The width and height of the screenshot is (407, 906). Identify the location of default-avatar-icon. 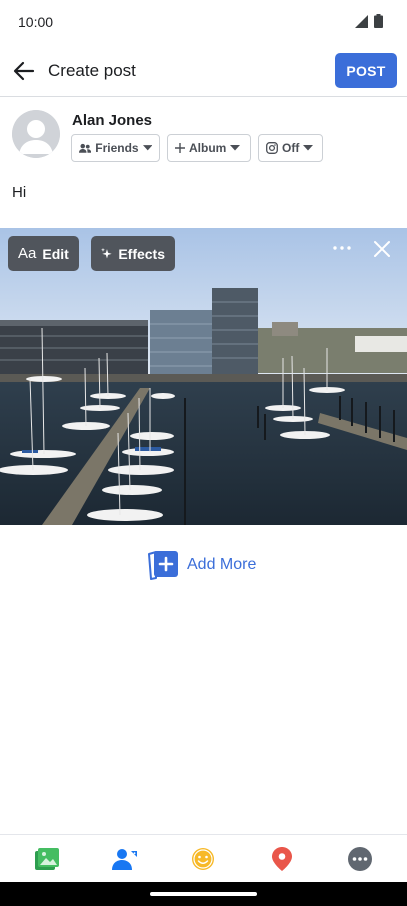
(36, 134).